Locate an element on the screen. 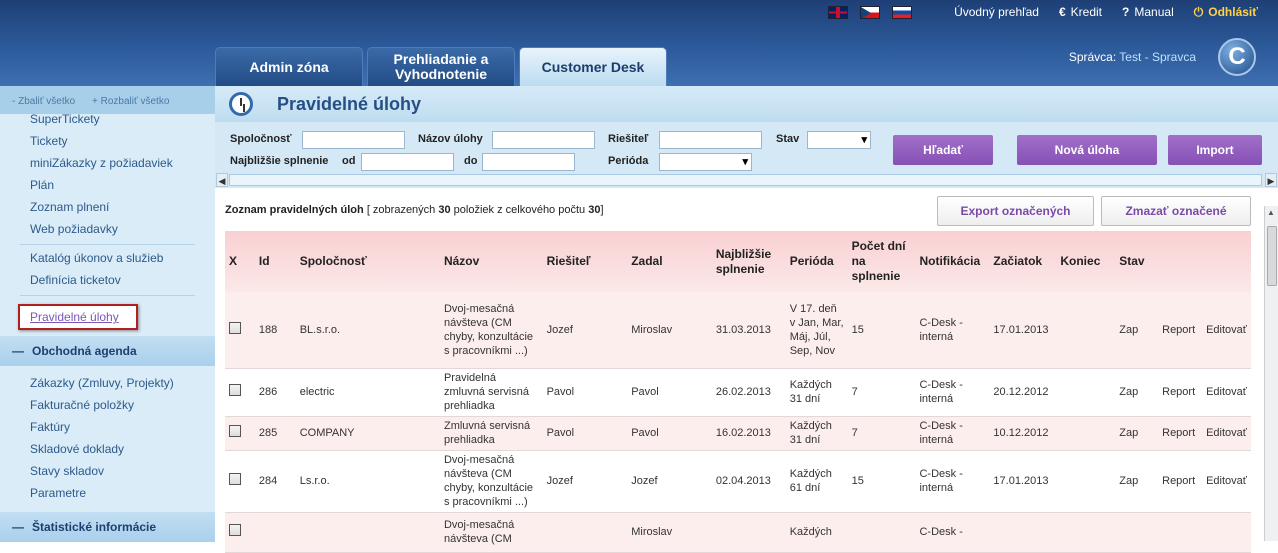  collapse-all-link: - Zbaliť všetko is located at coordinates (43, 101).